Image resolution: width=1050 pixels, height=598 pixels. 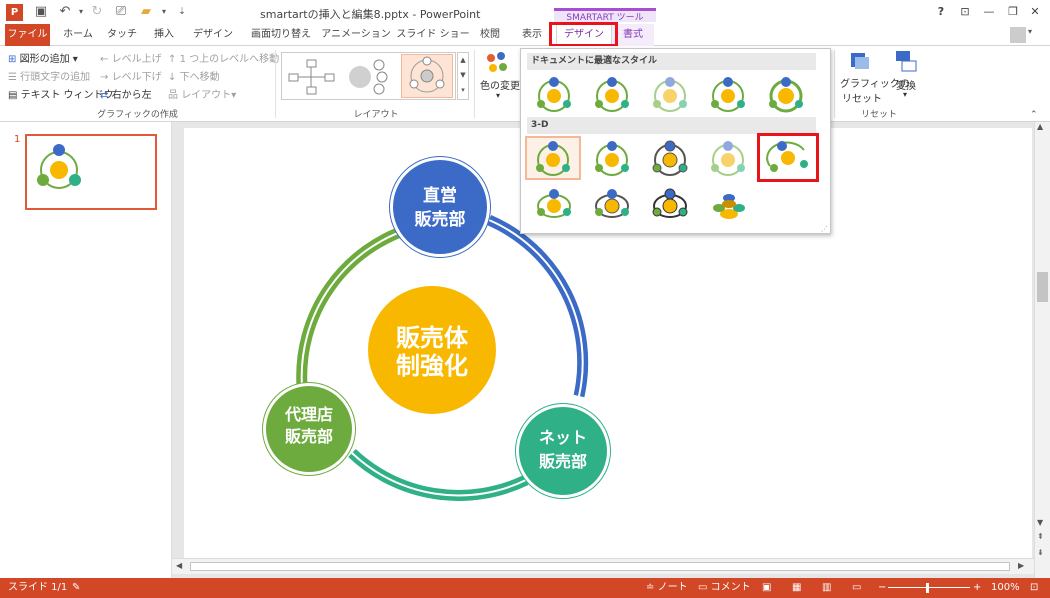 What do you see at coordinates (878, 115) in the screenshot?
I see `group-label-reset: リセット` at bounding box center [878, 115].